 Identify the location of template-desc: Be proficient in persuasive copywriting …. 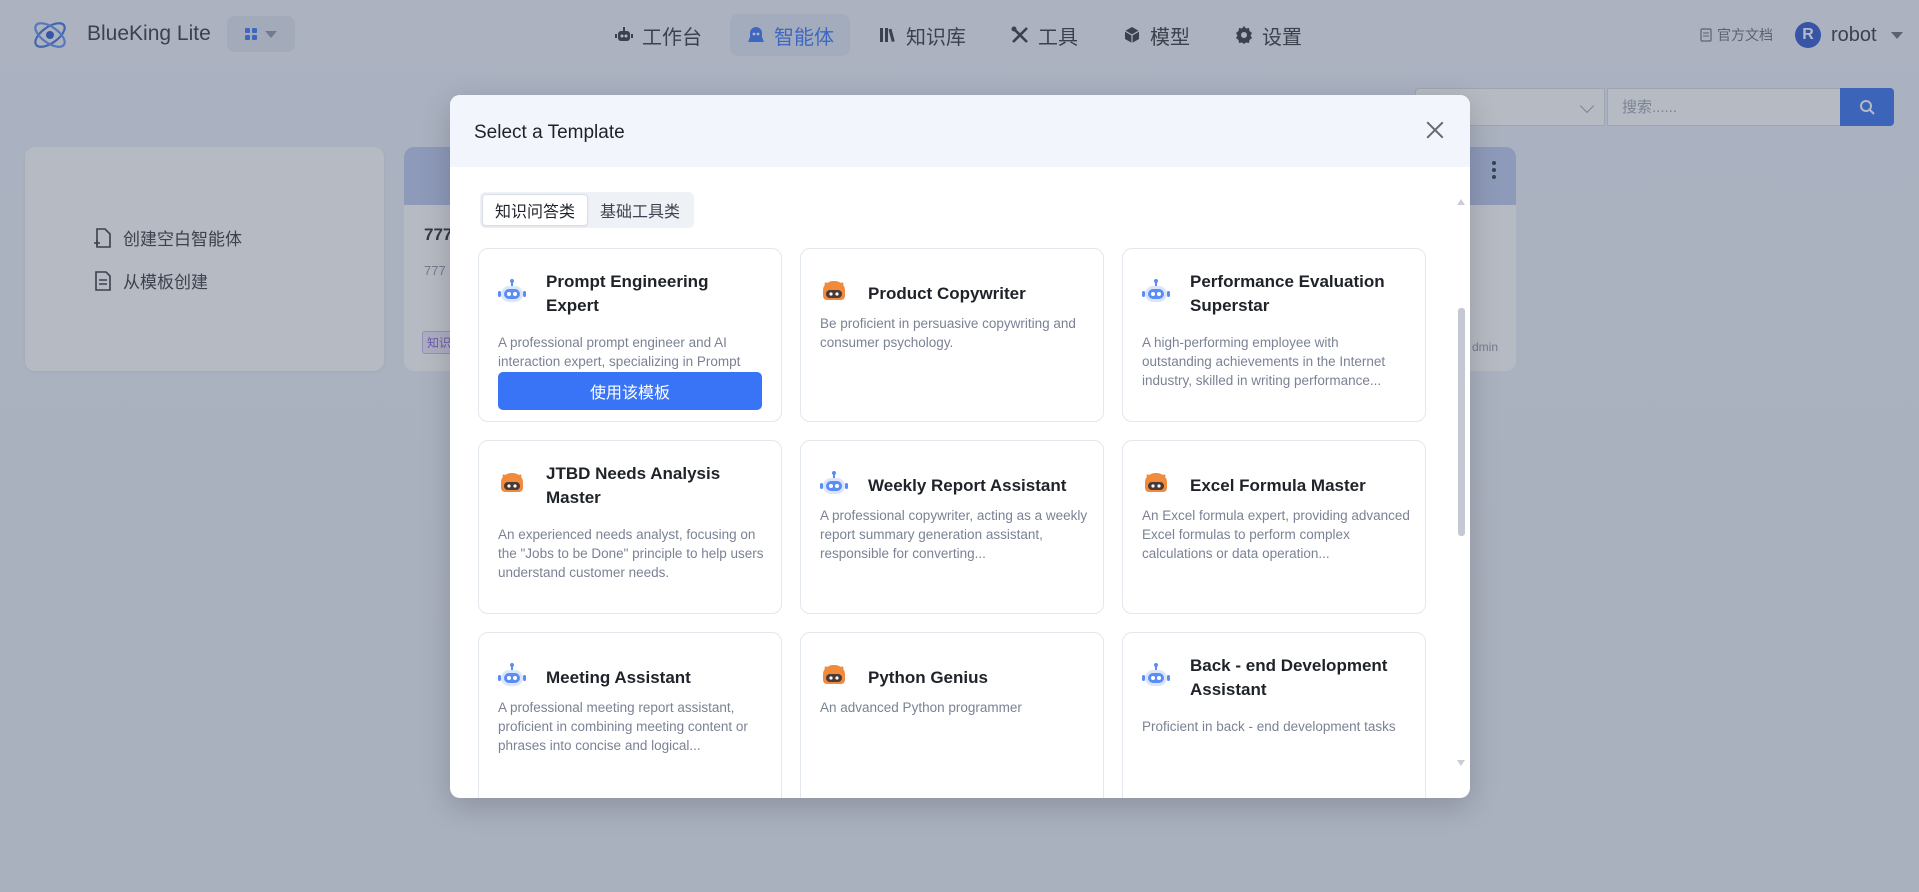
(948, 333).